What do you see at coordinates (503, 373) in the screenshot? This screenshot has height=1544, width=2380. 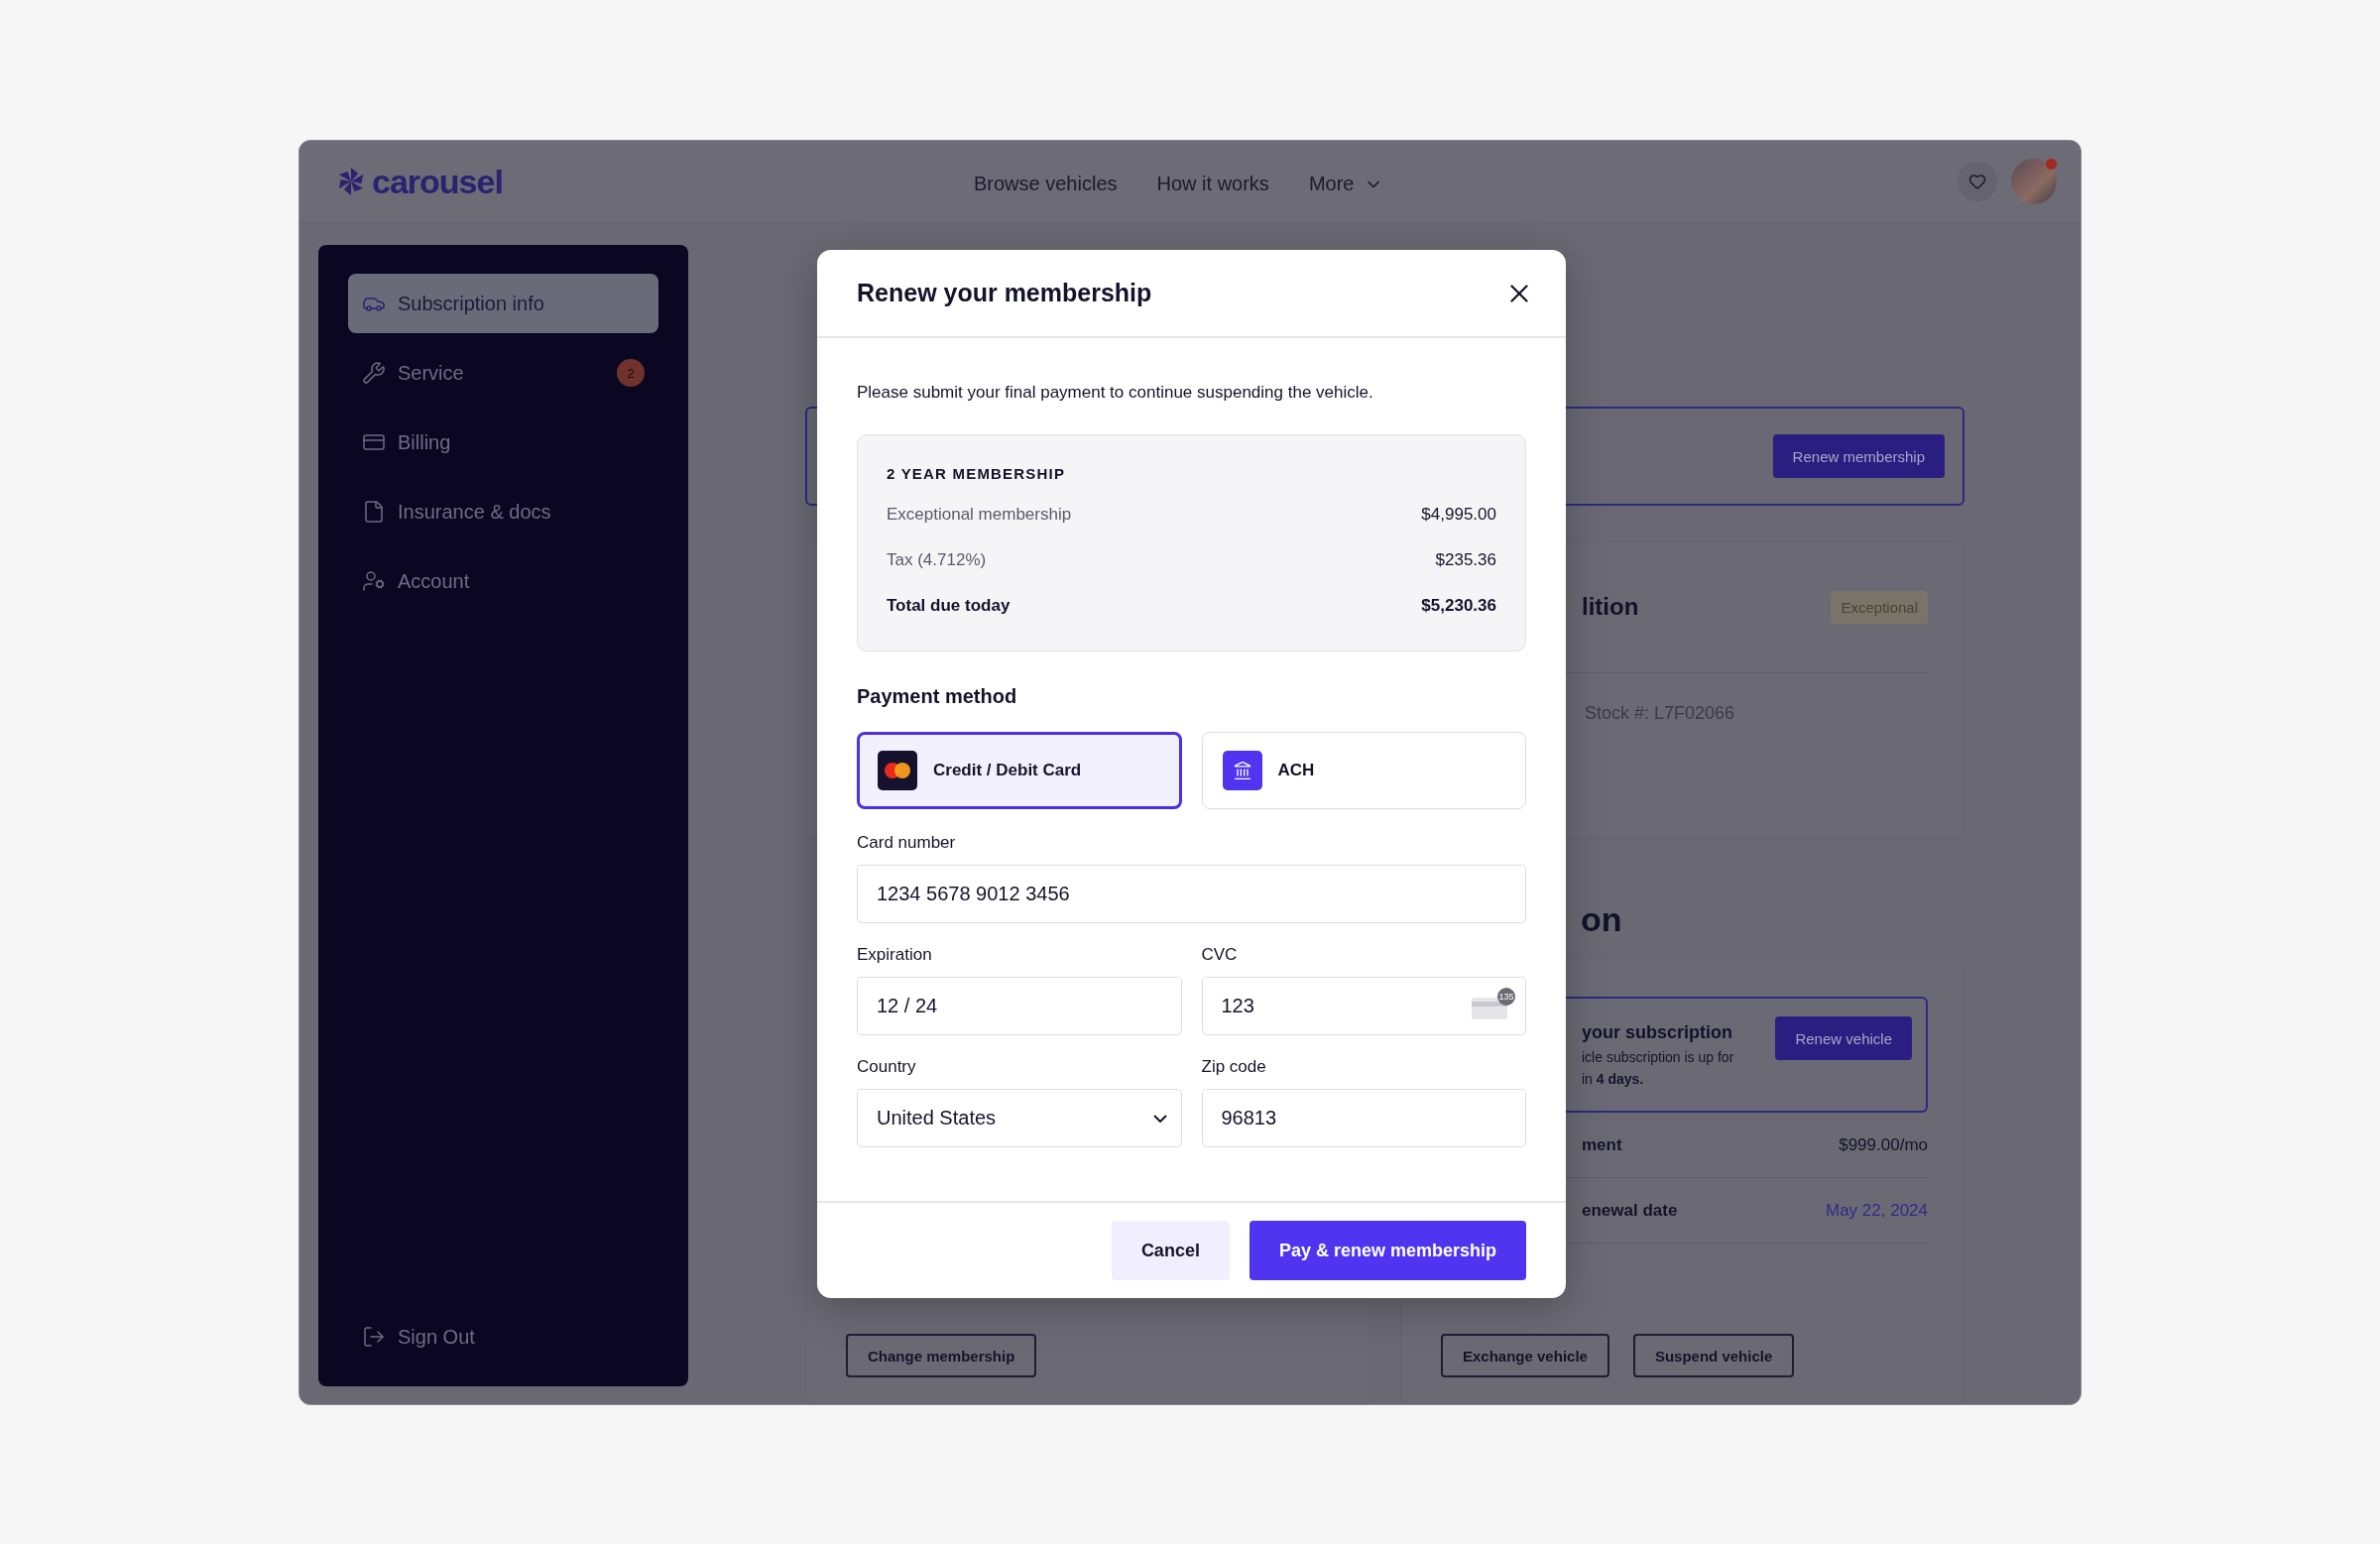 I see `sidebar-item: Service 2` at bounding box center [503, 373].